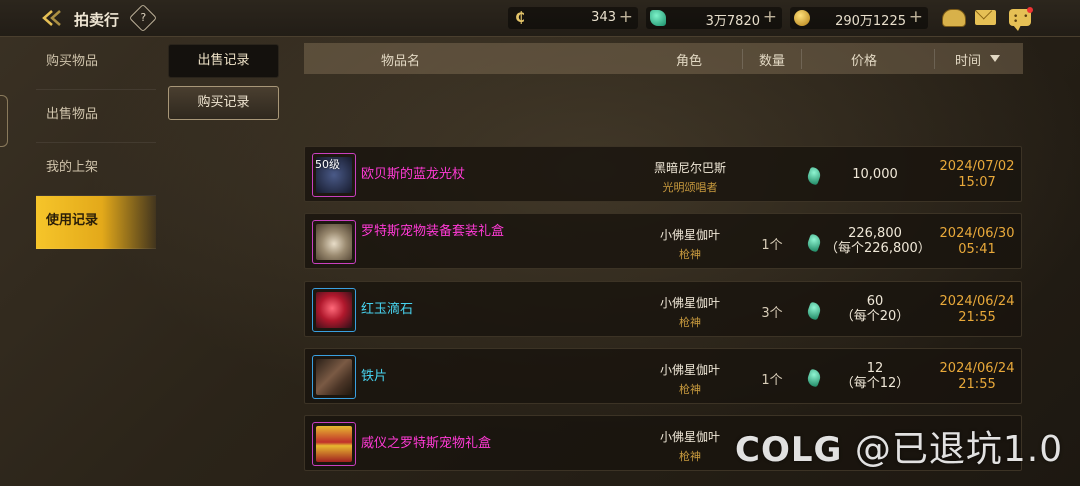 The image size is (1080, 486). Describe the element at coordinates (327, 164) in the screenshot. I see `item-level-badge: 50级` at that location.